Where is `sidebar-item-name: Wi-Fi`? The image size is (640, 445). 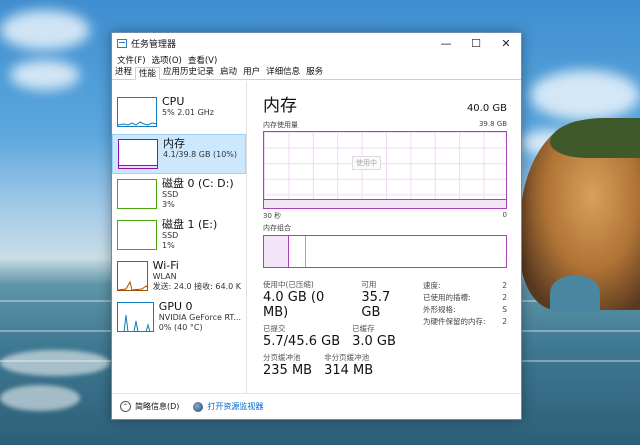
sidebar-item-name: Wi-Fi is located at coordinates (165, 265).